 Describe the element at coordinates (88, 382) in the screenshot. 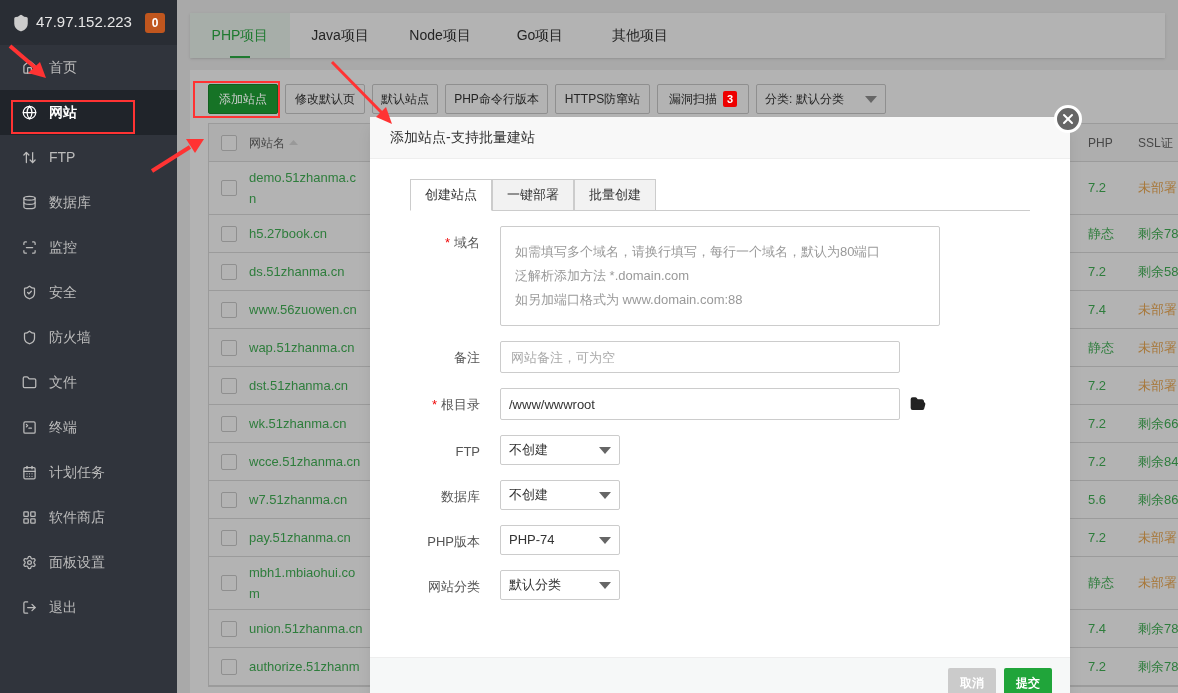

I see `sidebar-item: 文件` at that location.